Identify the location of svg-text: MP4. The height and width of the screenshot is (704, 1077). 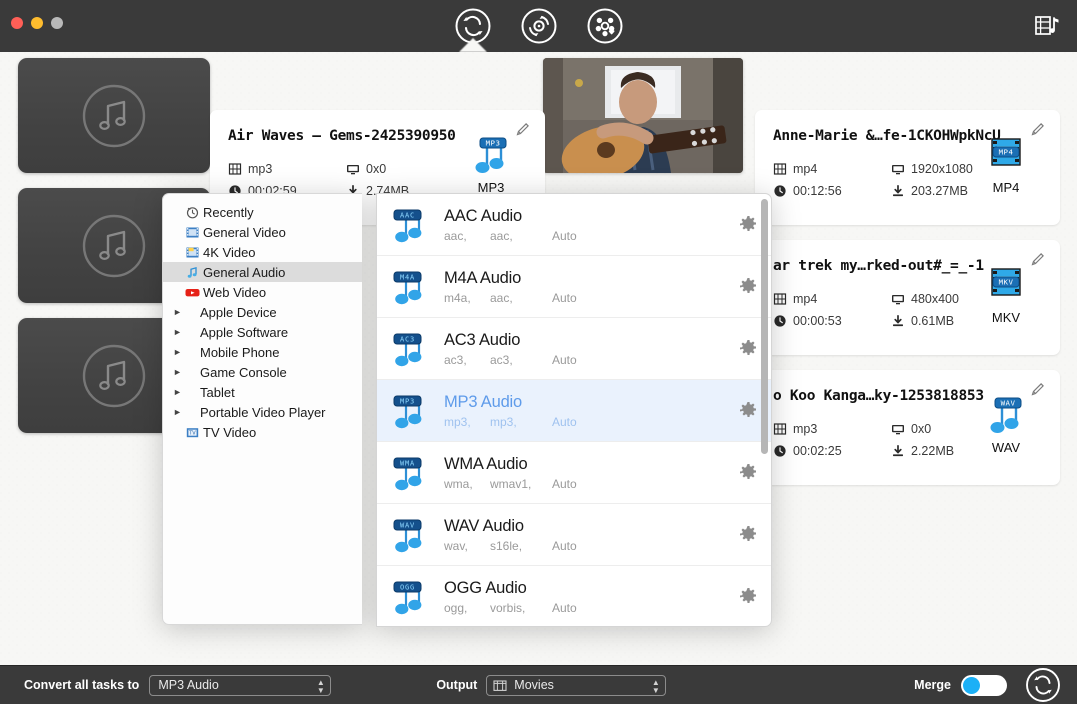
(1006, 152).